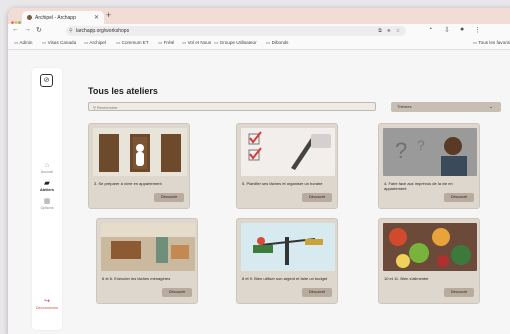 This screenshot has width=510, height=334. I want to click on card-image-kitchen, so click(148, 247).